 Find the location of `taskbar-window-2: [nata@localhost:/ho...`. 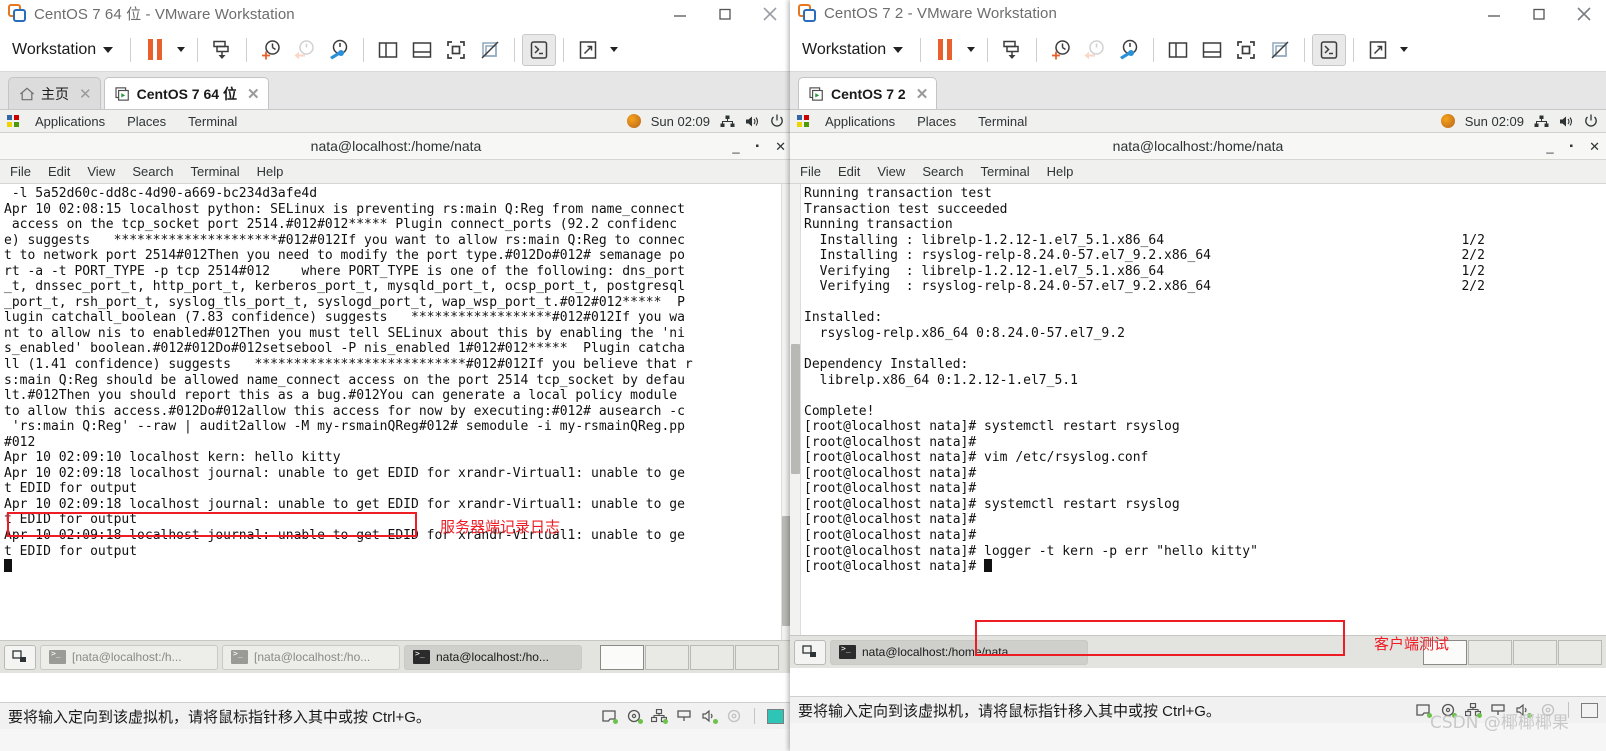

taskbar-window-2: [nata@localhost:/ho... is located at coordinates (311, 657).